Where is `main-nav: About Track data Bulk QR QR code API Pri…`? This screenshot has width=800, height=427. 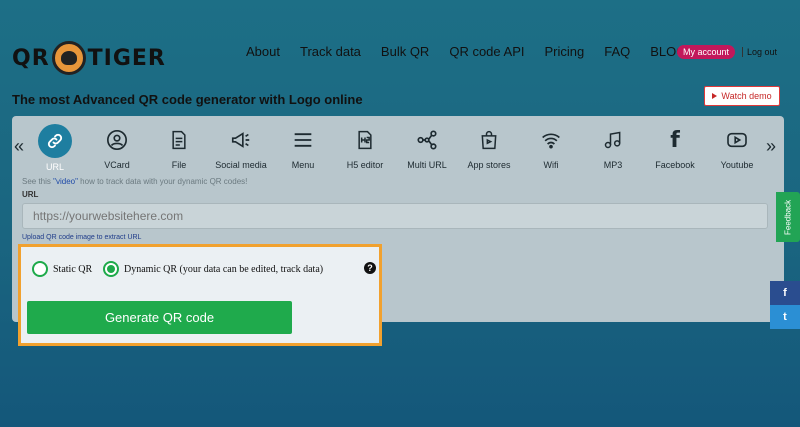 main-nav: About Track data Bulk QR QR code API Pri… is located at coordinates (476, 51).